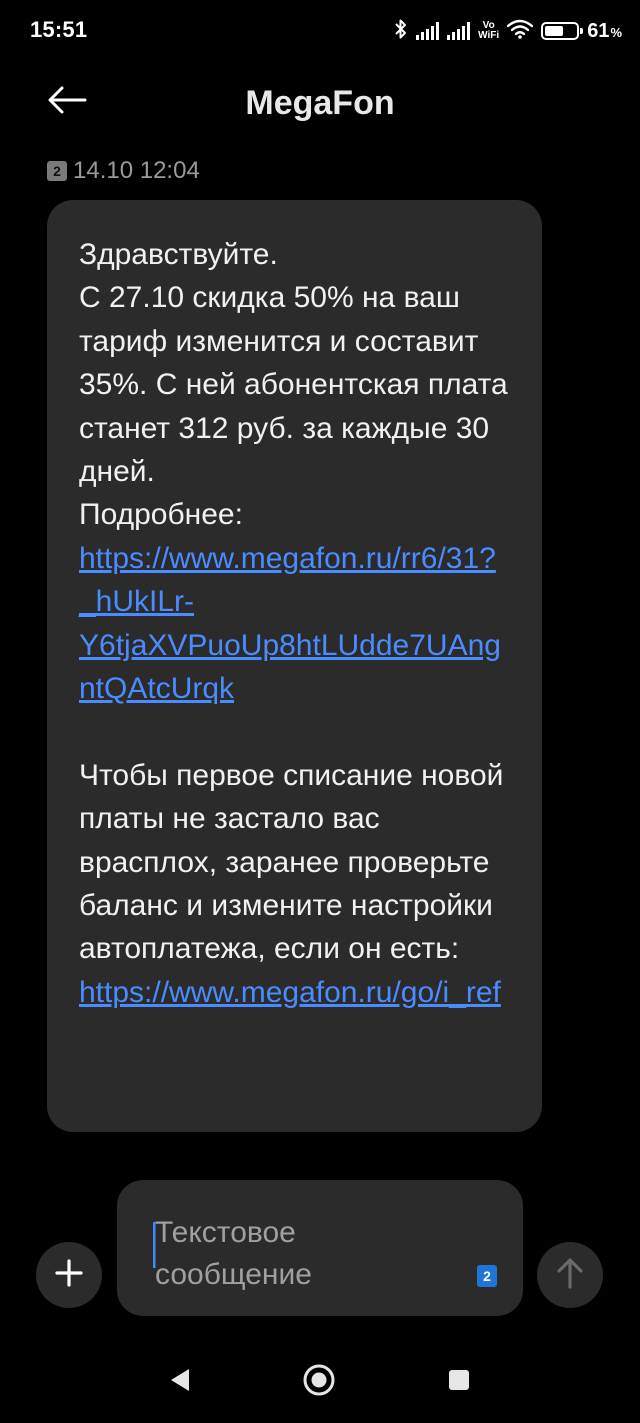  What do you see at coordinates (290, 992) in the screenshot?
I see `autopay-link: https://www.megafon.ru/go/i_ref` at bounding box center [290, 992].